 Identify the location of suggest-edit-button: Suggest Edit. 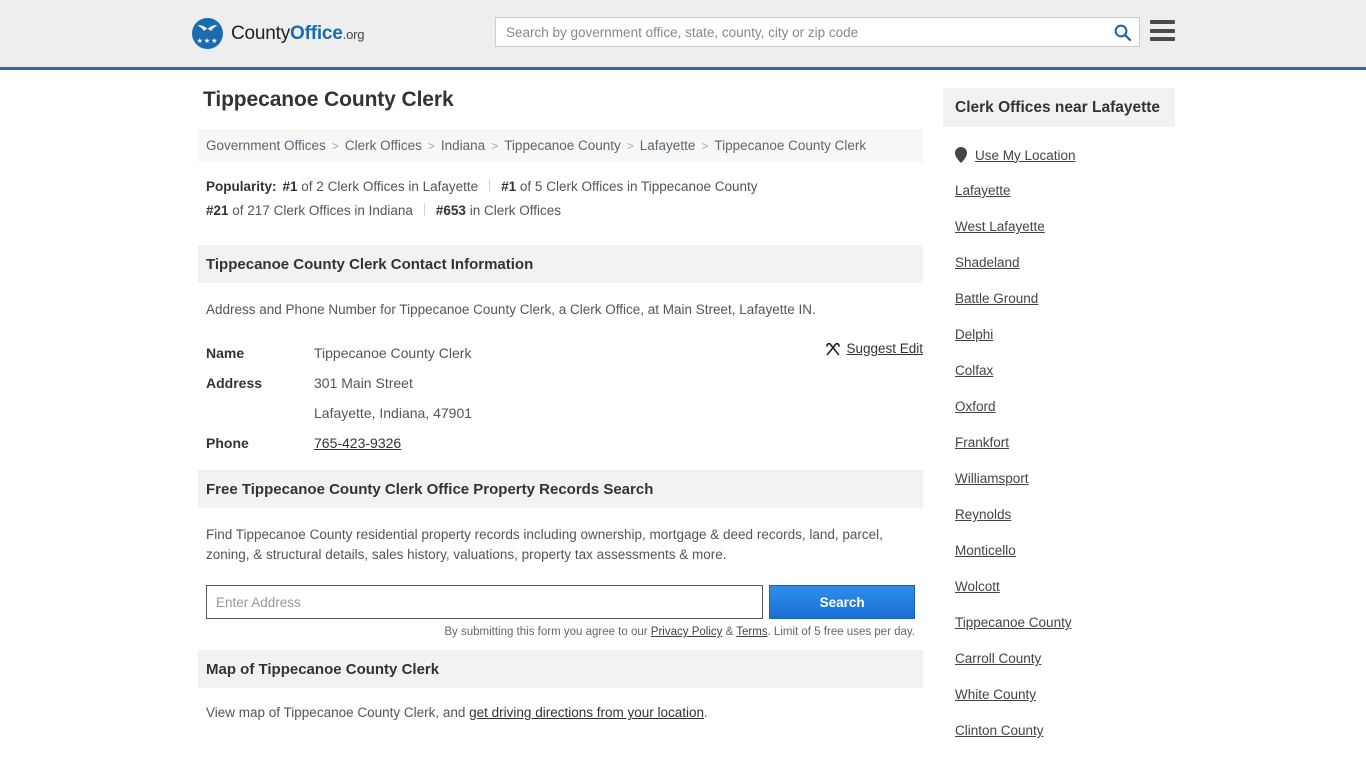
(874, 348).